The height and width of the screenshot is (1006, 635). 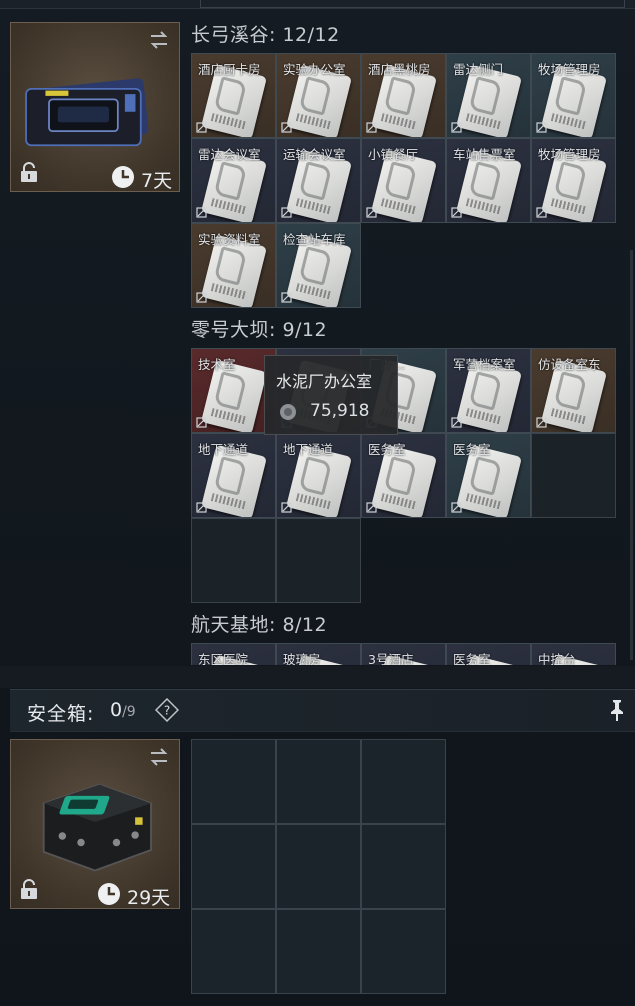 I want to click on keycard-label: 玻璃房, so click(x=302, y=658).